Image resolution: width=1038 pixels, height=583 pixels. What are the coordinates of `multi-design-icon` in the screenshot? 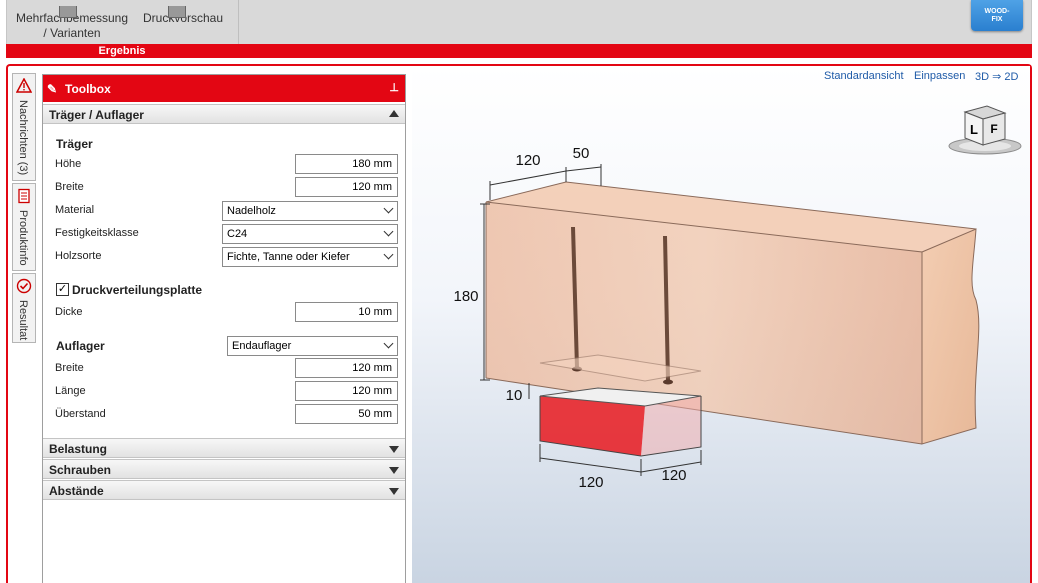 It's located at (68, 12).